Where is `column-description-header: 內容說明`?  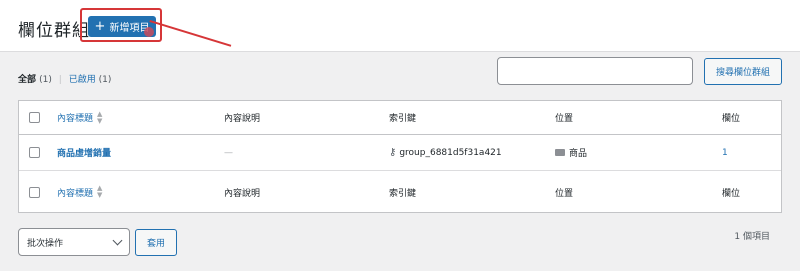
column-description-header: 內容說明 is located at coordinates (242, 119).